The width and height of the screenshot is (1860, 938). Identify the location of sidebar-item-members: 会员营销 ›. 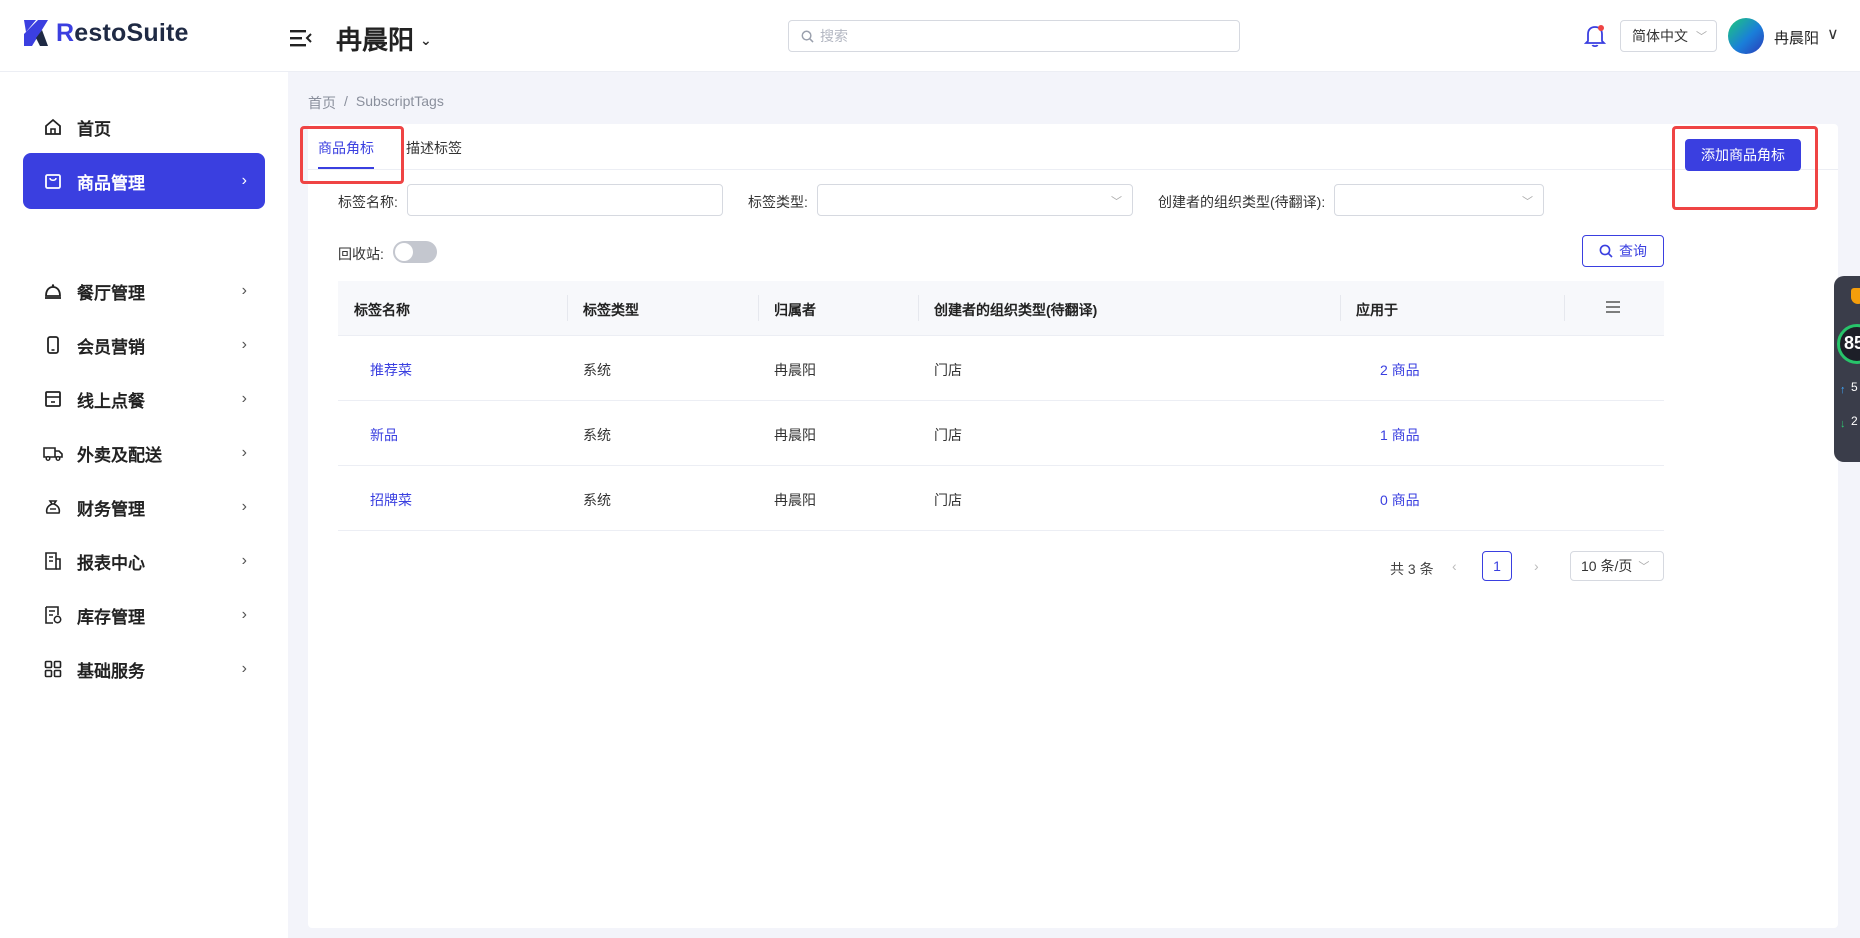
(144, 345).